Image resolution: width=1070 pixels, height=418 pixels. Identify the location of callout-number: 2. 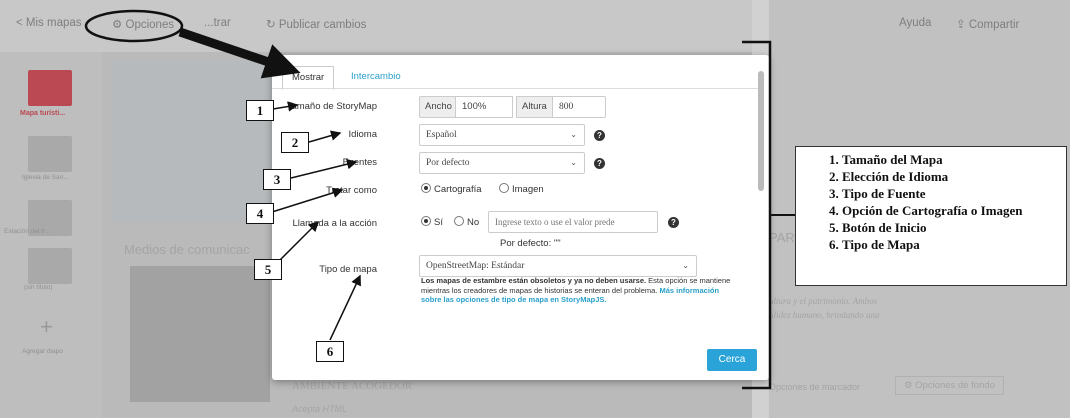
(295, 142).